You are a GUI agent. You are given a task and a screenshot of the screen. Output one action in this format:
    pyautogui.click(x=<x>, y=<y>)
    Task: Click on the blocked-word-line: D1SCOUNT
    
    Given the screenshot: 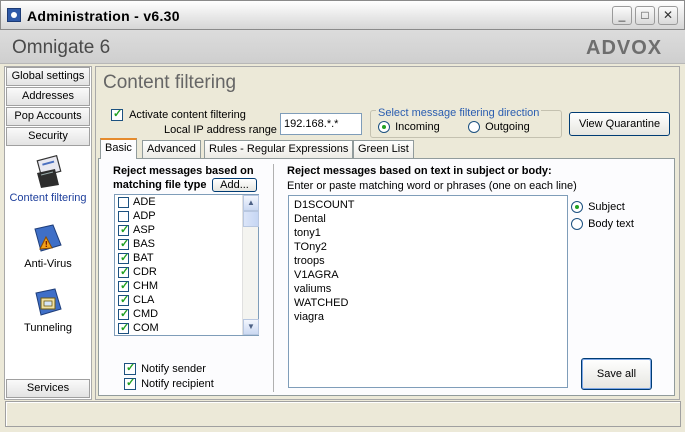 What is the action you would take?
    pyautogui.click(x=324, y=205)
    